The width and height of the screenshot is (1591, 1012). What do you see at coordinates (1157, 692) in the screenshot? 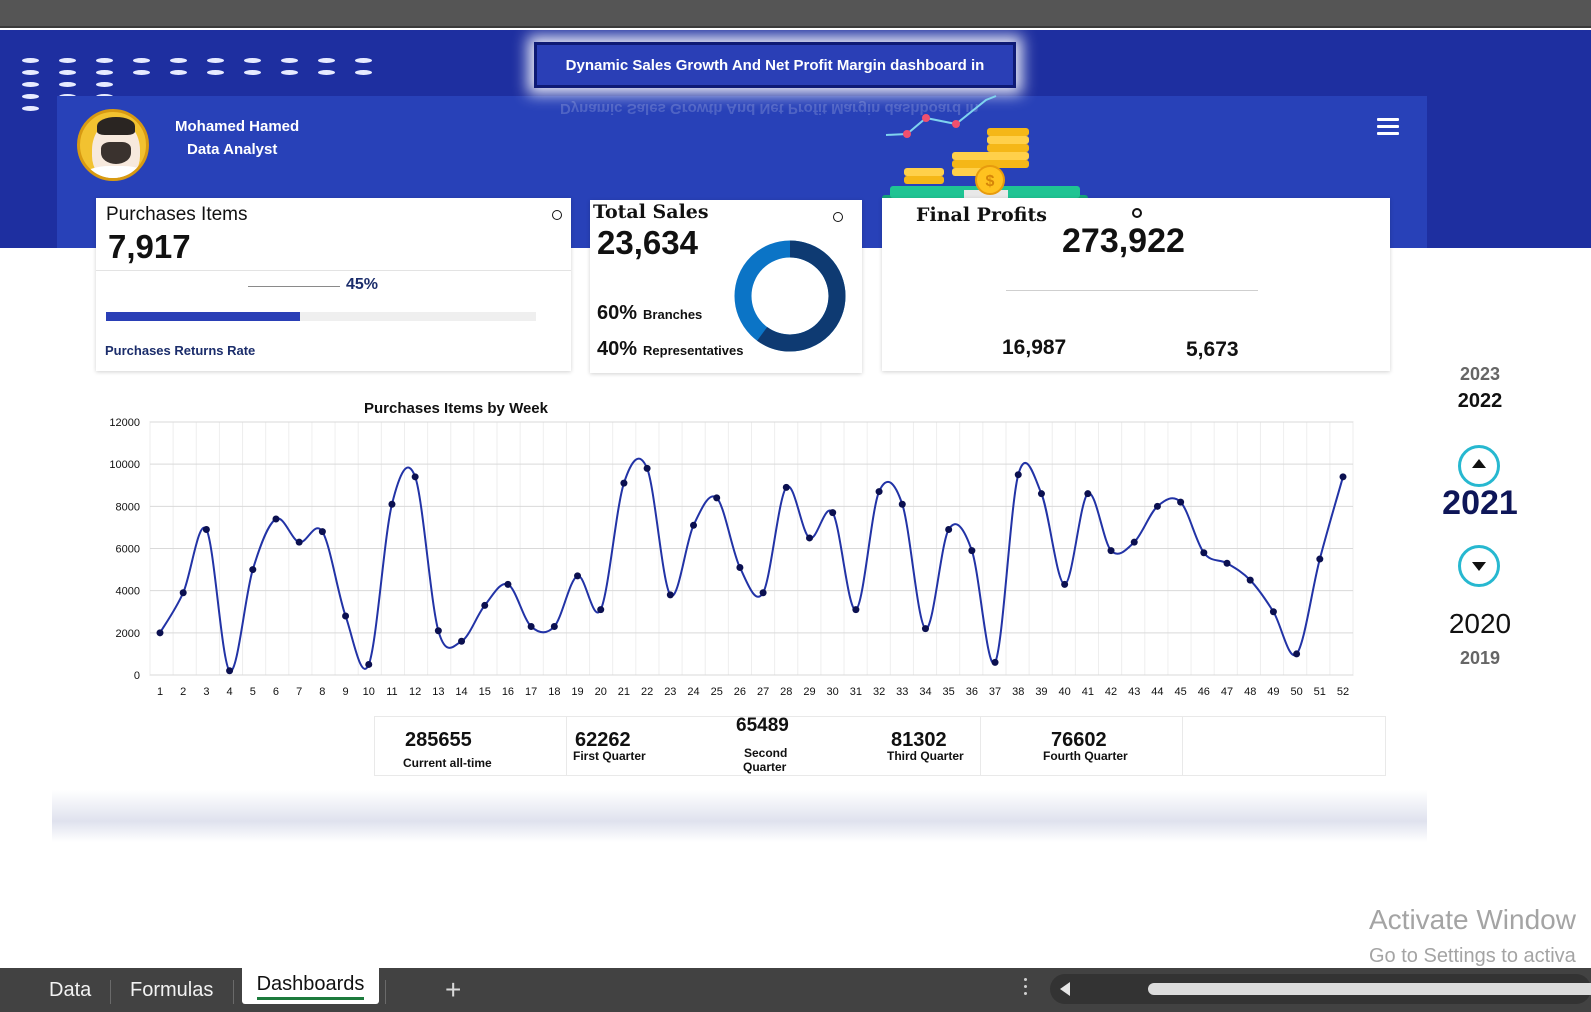
I see `x-tick-label: 44` at bounding box center [1157, 692].